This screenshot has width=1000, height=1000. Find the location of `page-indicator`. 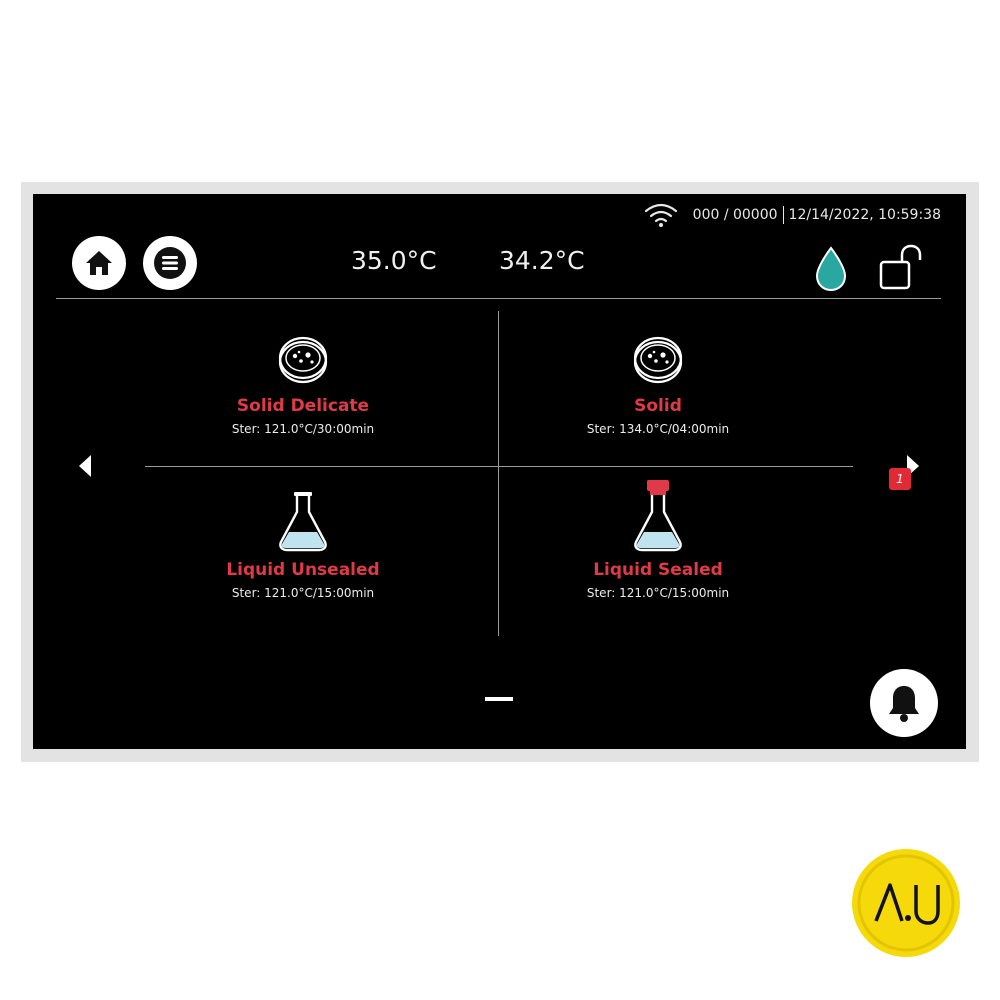

page-indicator is located at coordinates (499, 699).